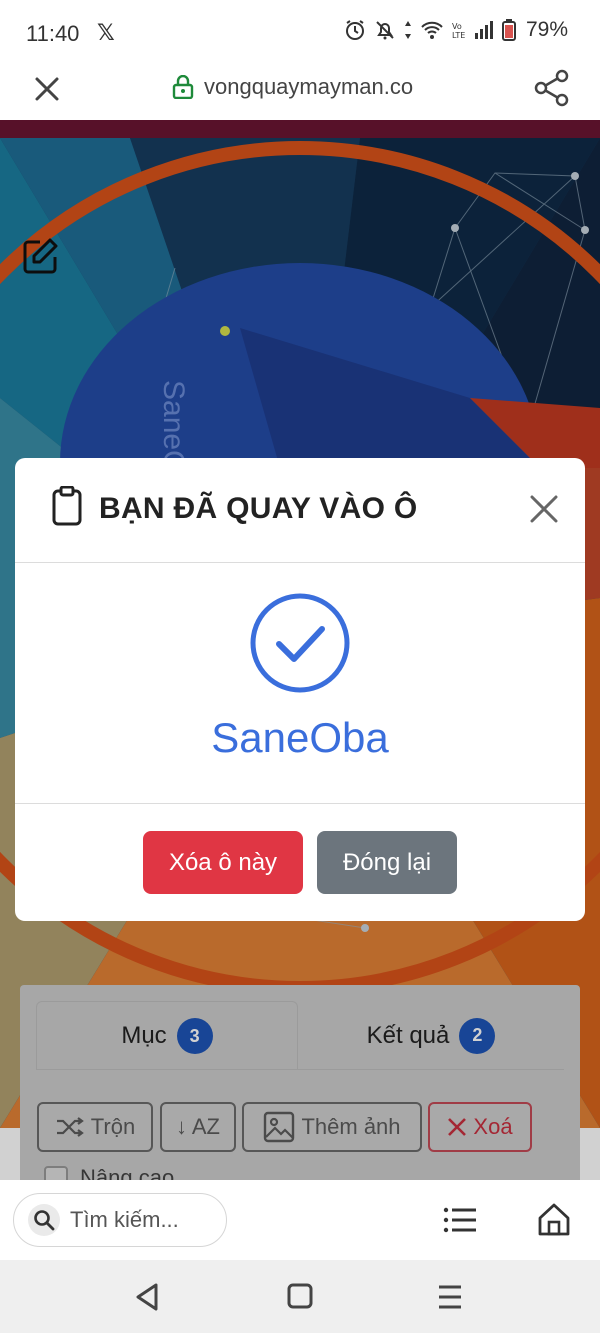 The width and height of the screenshot is (600, 1333). I want to click on data-arrows-icon, so click(407, 30).